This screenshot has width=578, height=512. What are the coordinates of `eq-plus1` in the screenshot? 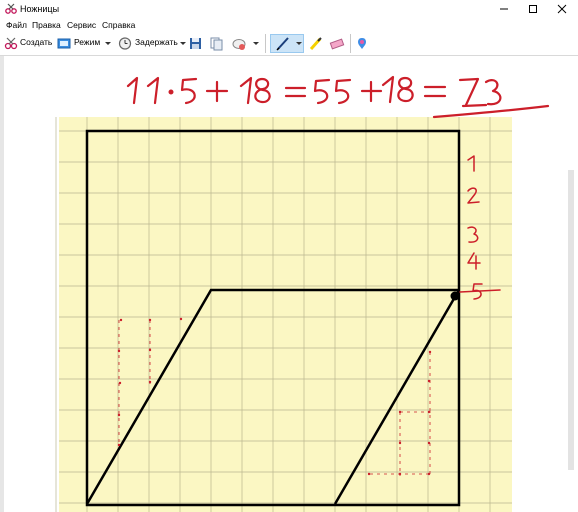 It's located at (217, 91).